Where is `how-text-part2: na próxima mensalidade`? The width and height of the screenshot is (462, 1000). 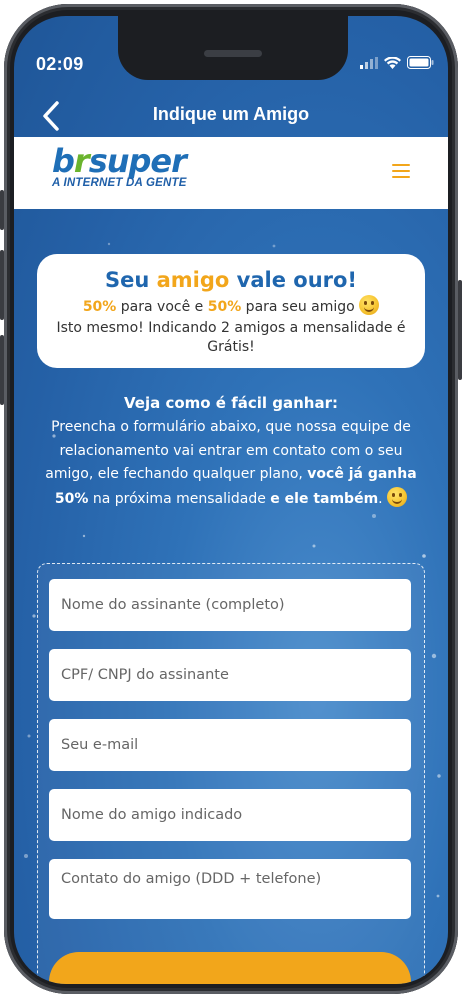
how-text-part2: na próxima mensalidade is located at coordinates (179, 498).